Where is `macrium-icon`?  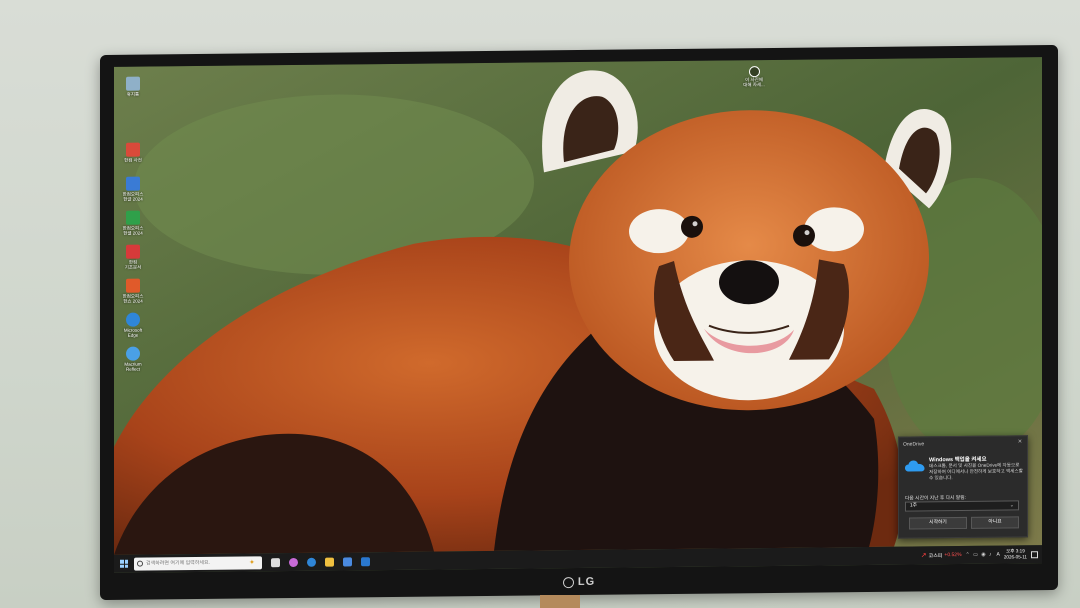
macrium-icon is located at coordinates (133, 353).